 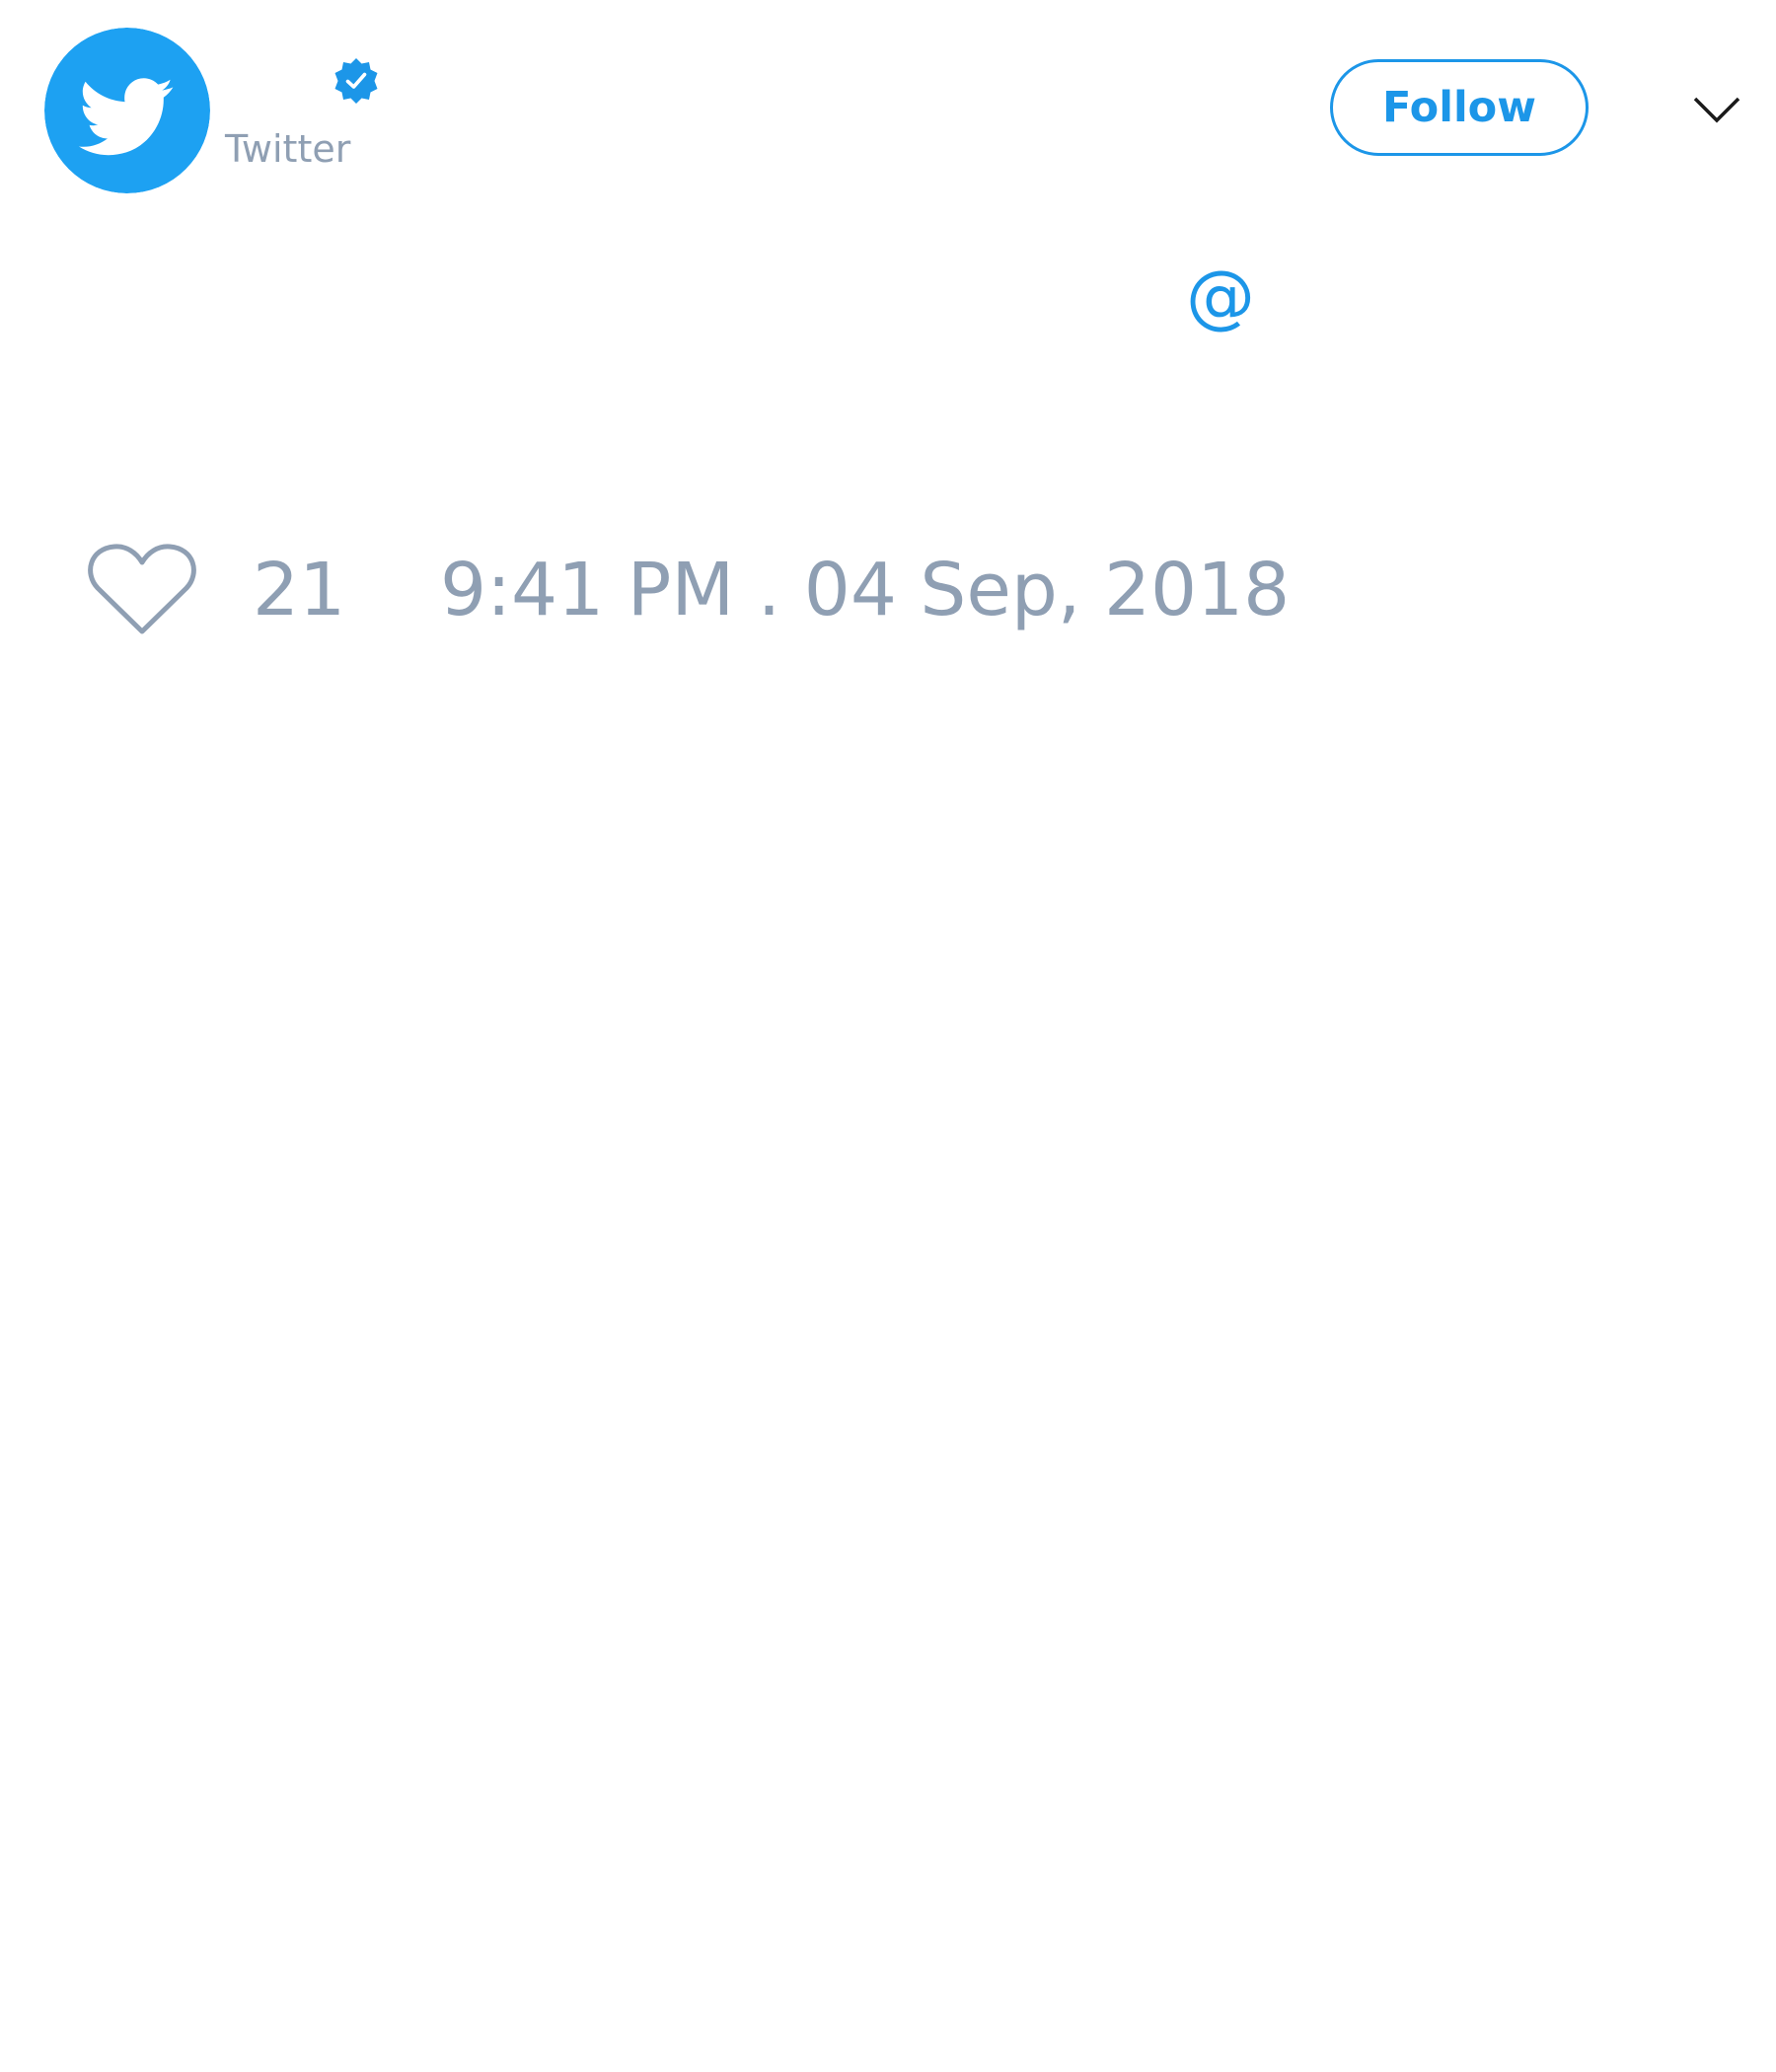 I want to click on heart-icon, so click(x=142, y=589).